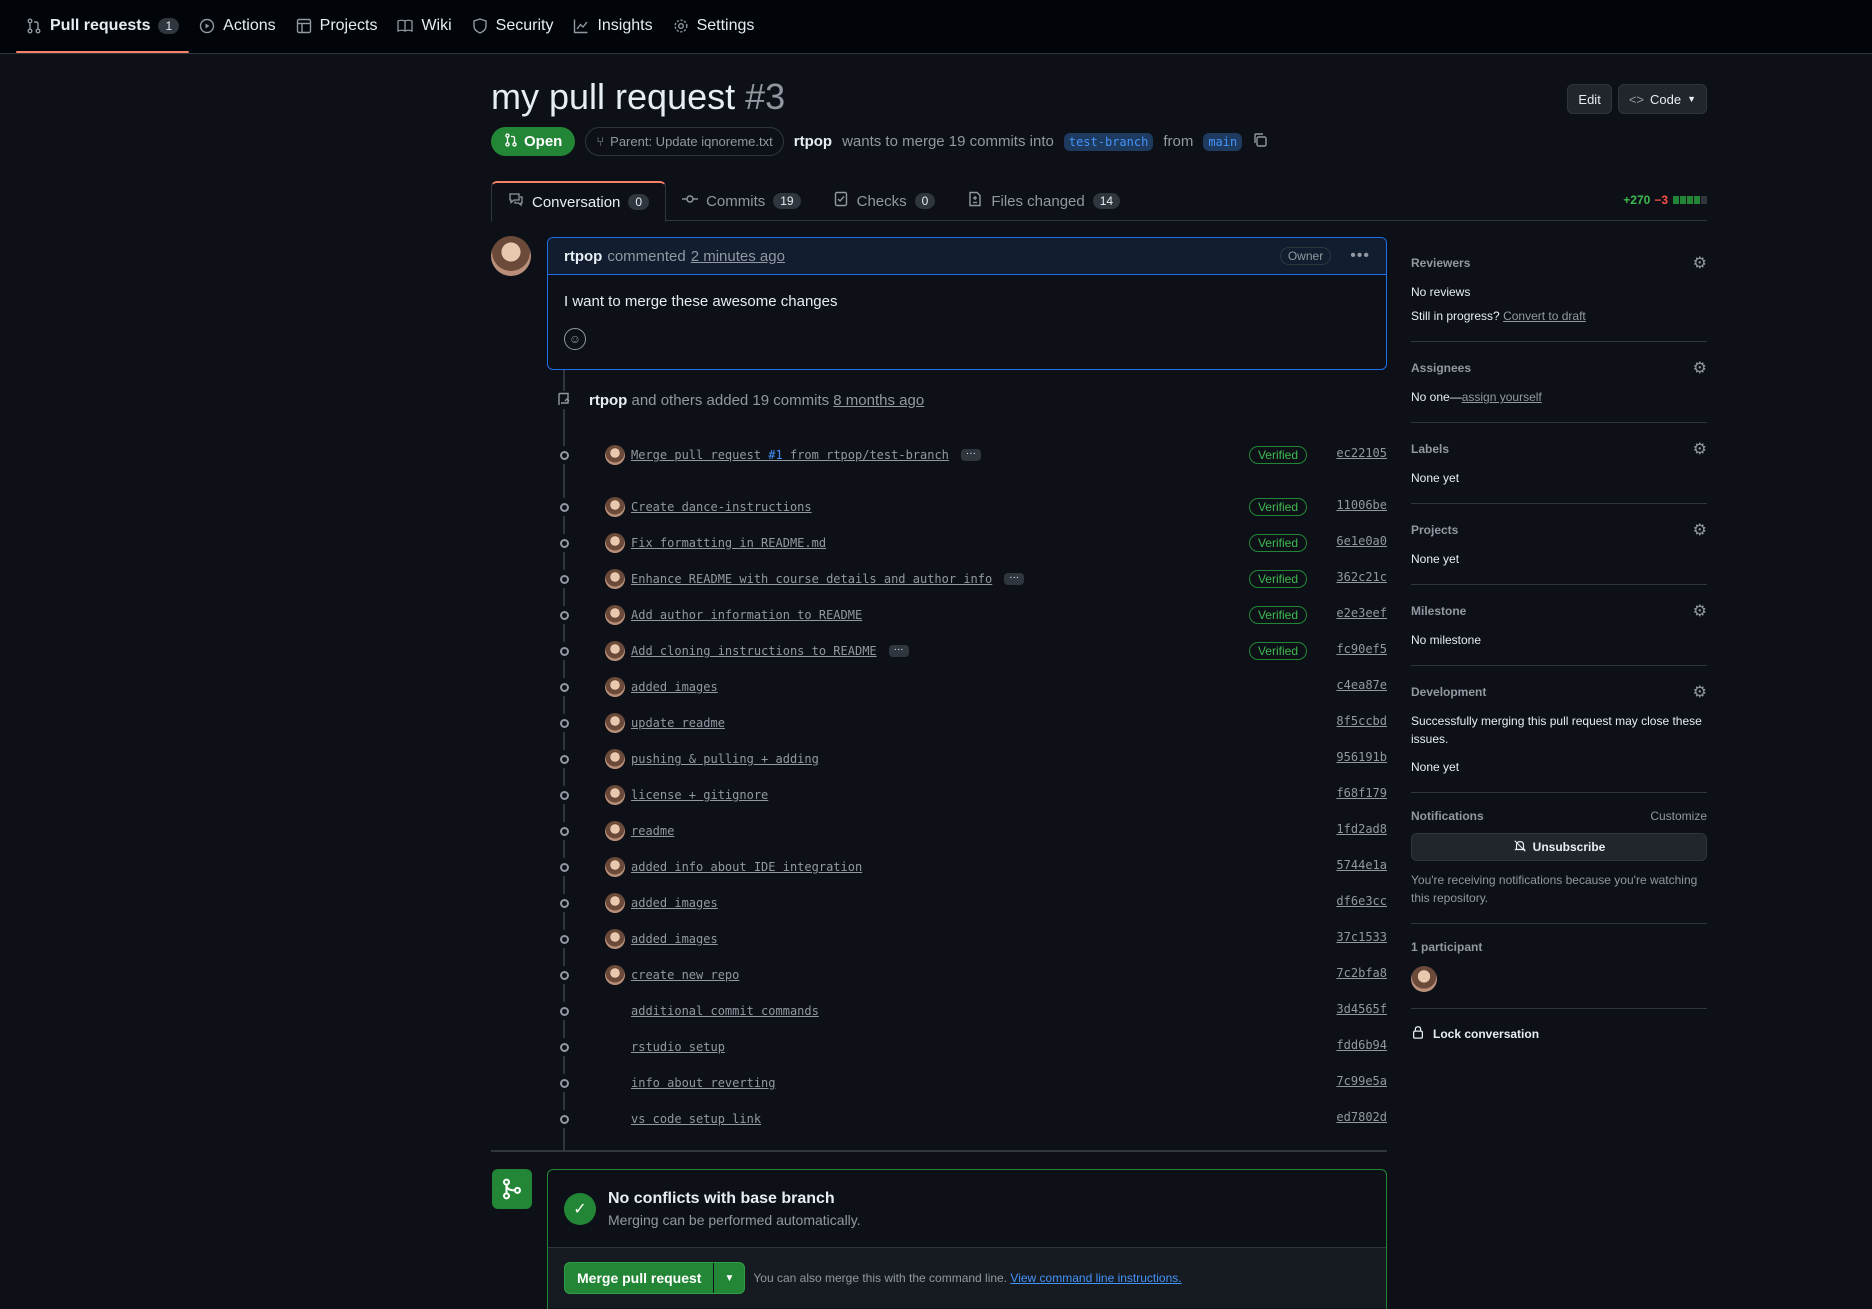 The height and width of the screenshot is (1309, 1872). Describe the element at coordinates (1361, 505) in the screenshot. I see `commit-sha-link: 11006be` at that location.